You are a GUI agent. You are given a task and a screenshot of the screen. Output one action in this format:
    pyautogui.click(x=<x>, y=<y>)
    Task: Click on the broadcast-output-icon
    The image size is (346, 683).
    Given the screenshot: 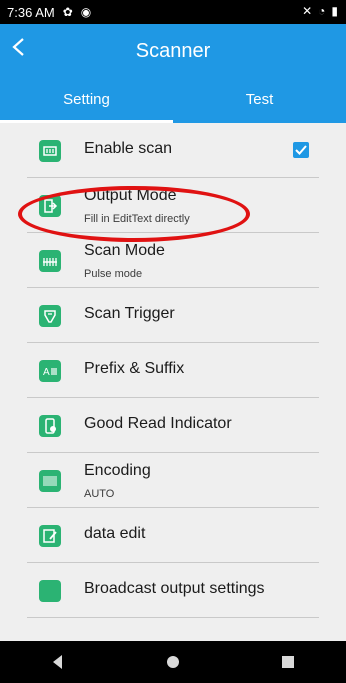 What is the action you would take?
    pyautogui.click(x=50, y=591)
    